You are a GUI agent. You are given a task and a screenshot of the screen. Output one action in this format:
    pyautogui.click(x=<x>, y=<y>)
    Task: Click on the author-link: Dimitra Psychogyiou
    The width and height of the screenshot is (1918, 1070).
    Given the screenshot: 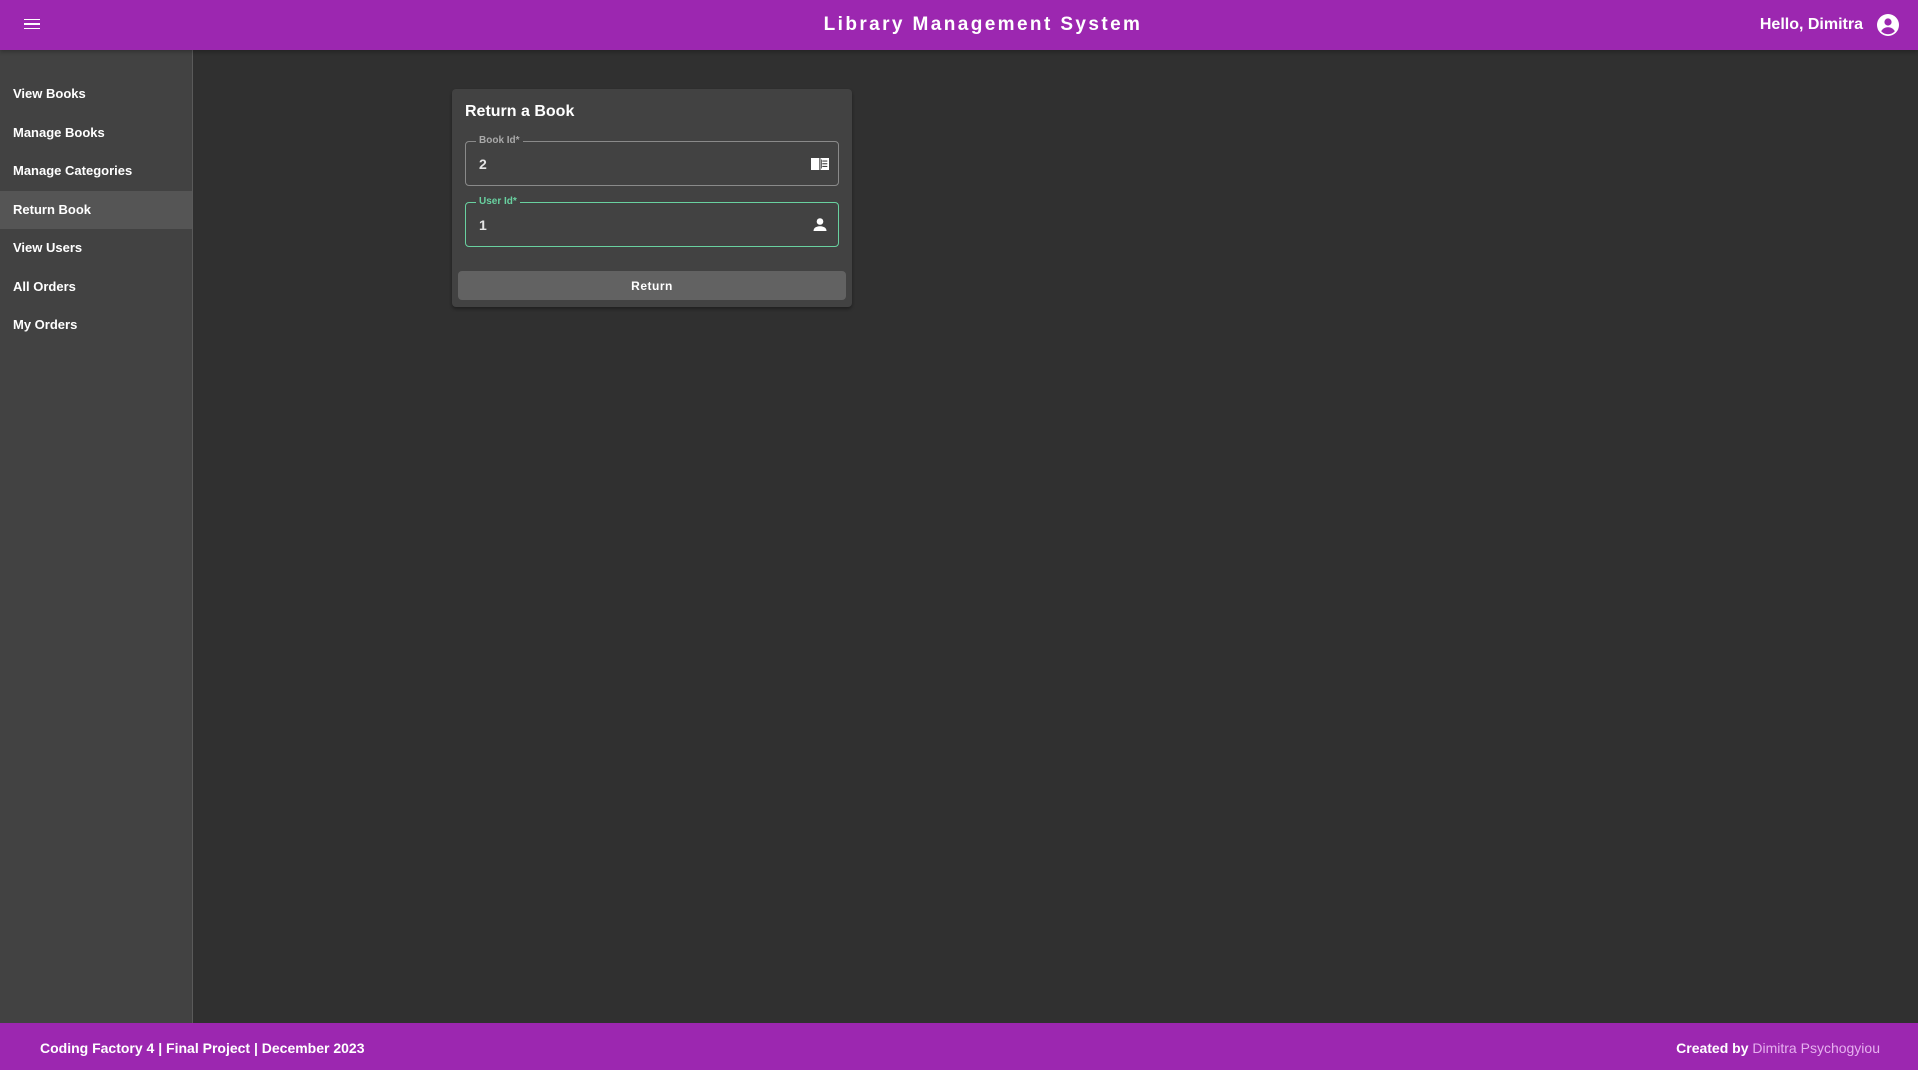 What is the action you would take?
    pyautogui.click(x=1816, y=1048)
    